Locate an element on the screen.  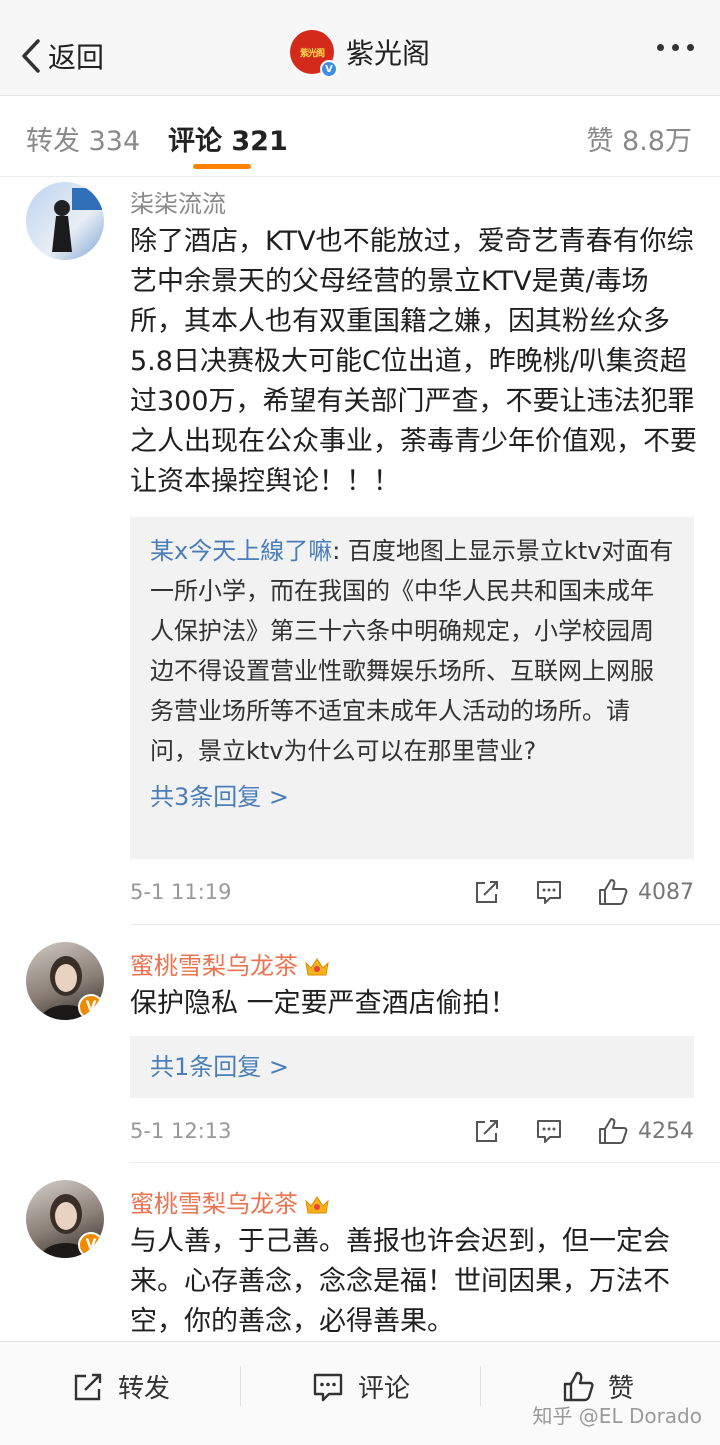
like-button: 4254 is located at coordinates (646, 1131).